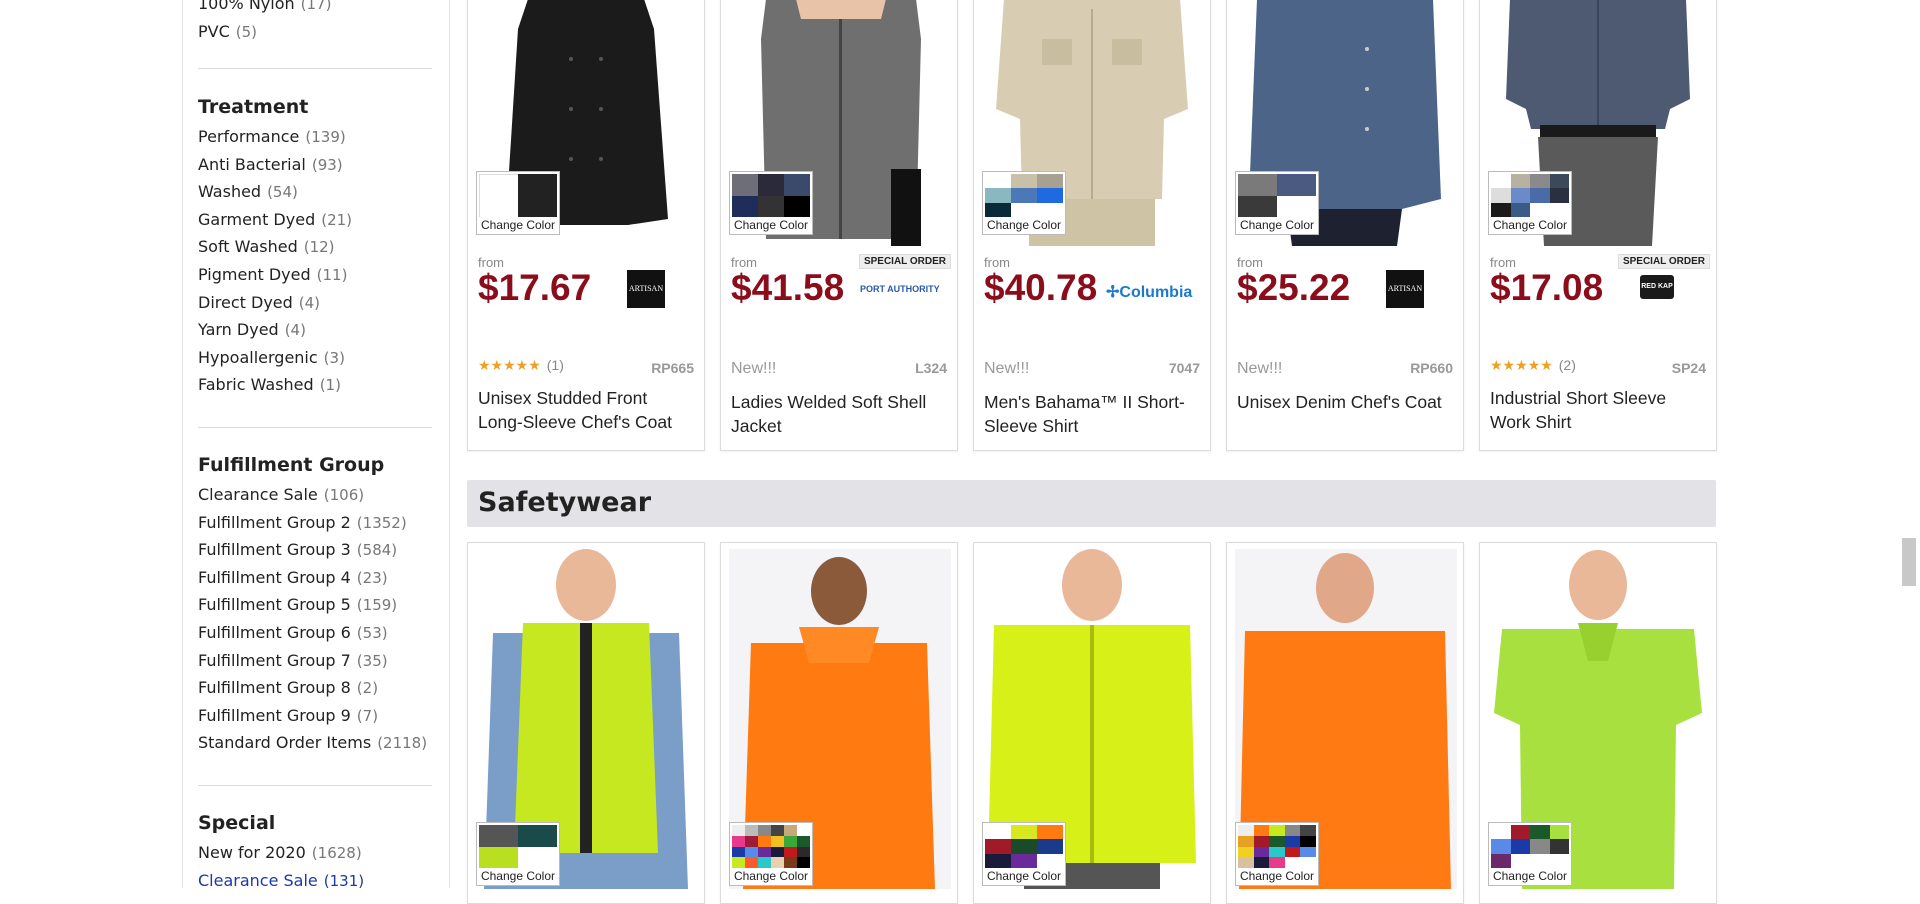  I want to click on filter-item: Fulfillment Group 9 (7), so click(318, 716).